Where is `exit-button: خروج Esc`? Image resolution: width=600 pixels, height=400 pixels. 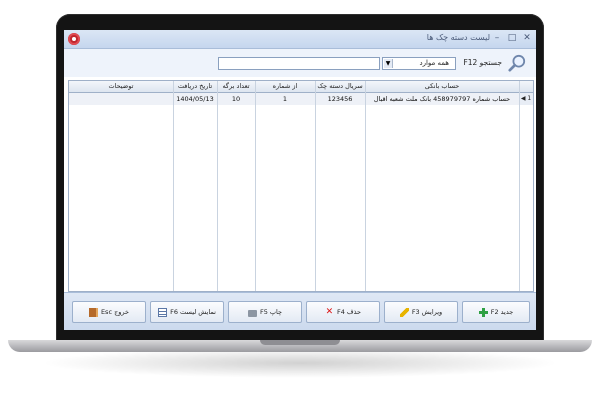
exit-button: خروج Esc is located at coordinates (109, 312).